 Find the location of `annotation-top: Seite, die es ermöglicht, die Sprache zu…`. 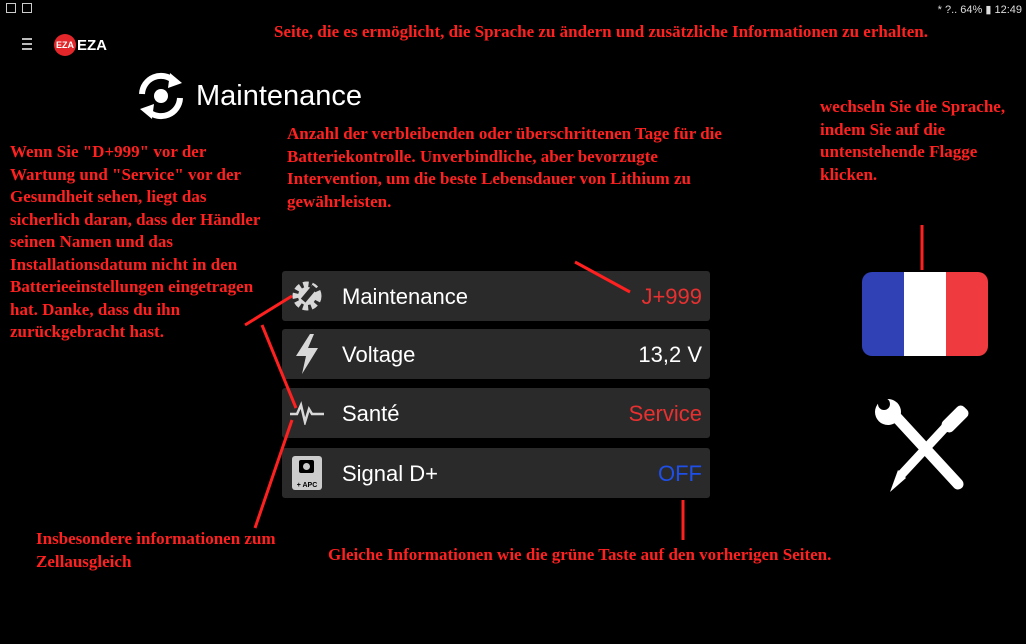

annotation-top: Seite, die es ermöglicht, die Sprache zu… is located at coordinates (601, 31).